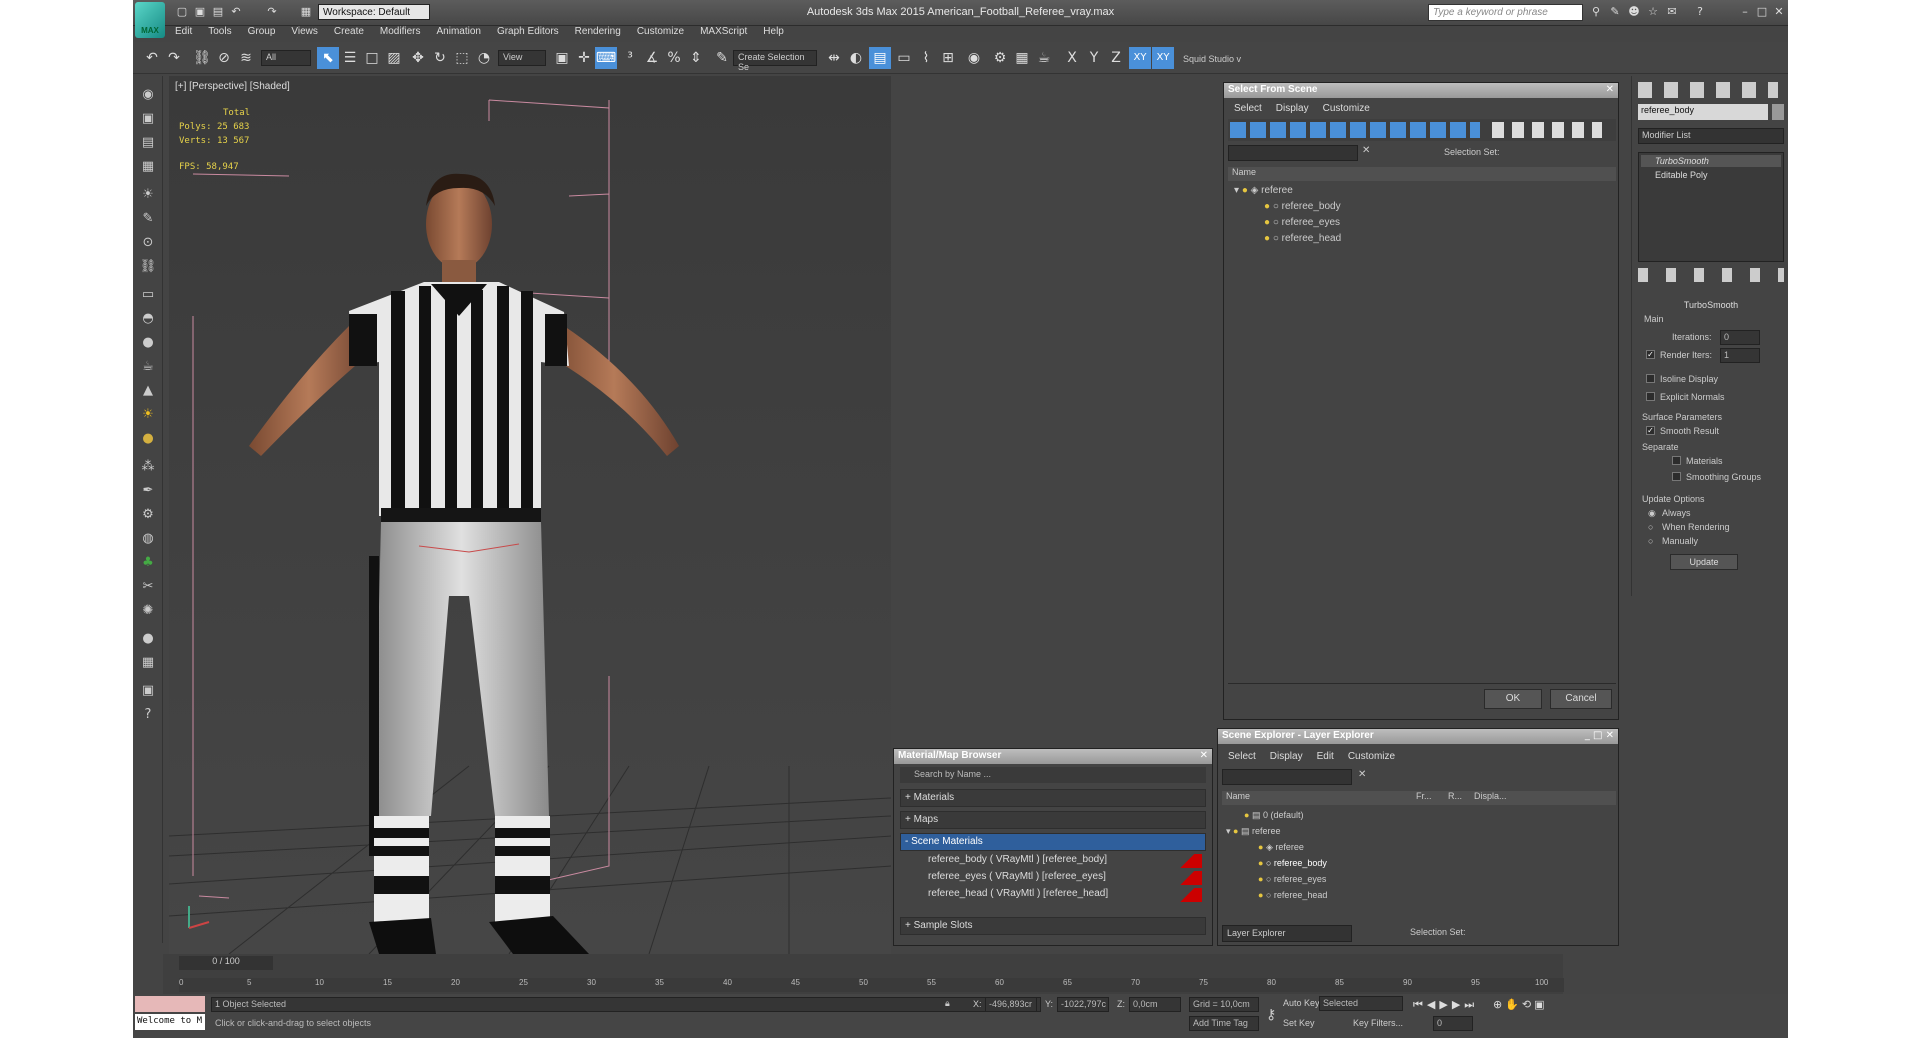 Image resolution: width=1920 pixels, height=1038 pixels. I want to click on smoothing-groups-checkbox, so click(1676, 476).